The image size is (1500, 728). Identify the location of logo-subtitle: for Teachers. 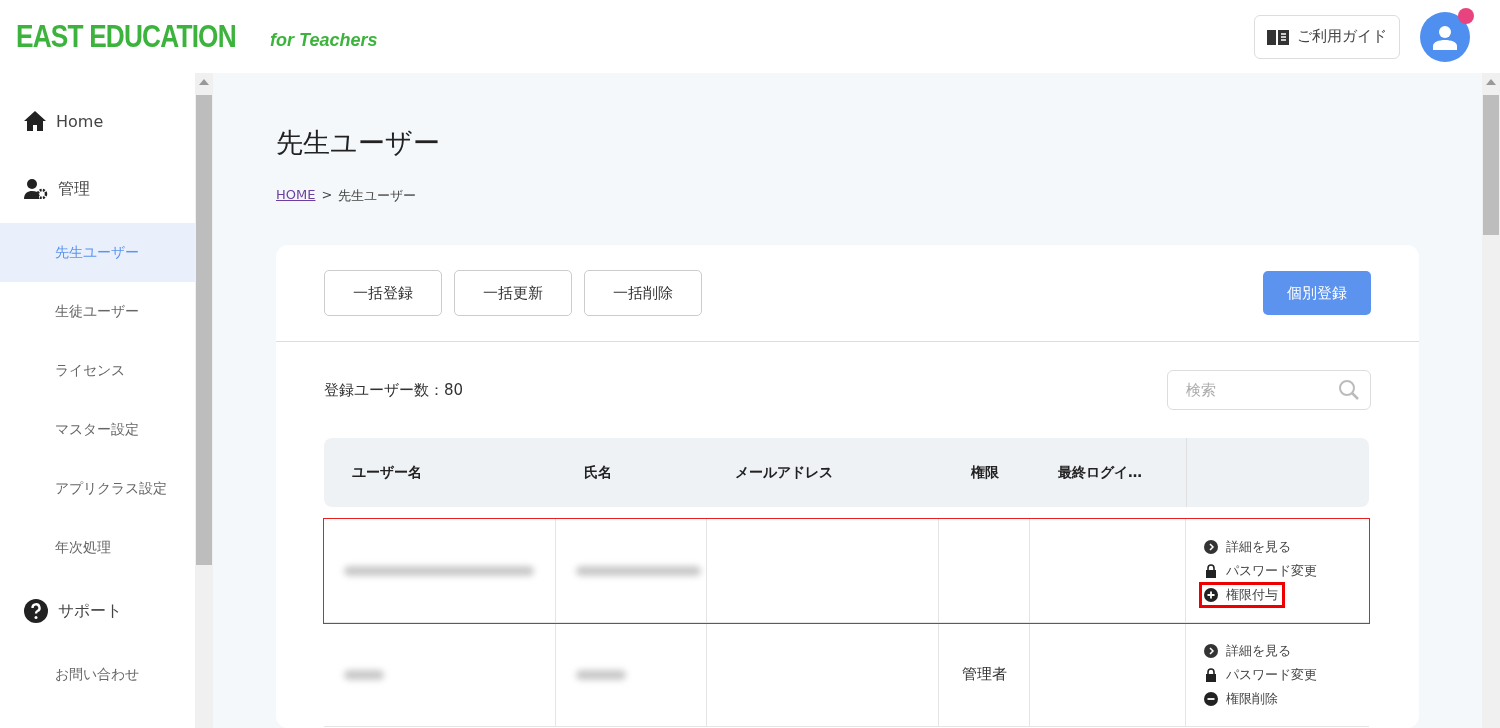
(324, 40).